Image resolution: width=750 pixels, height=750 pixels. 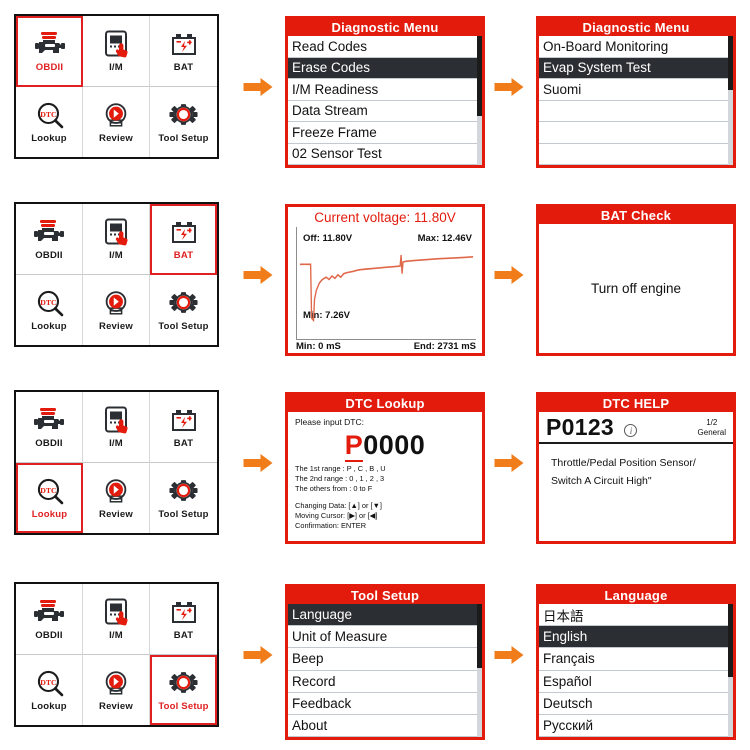 I want to click on list-item: Beep, so click(x=382, y=659).